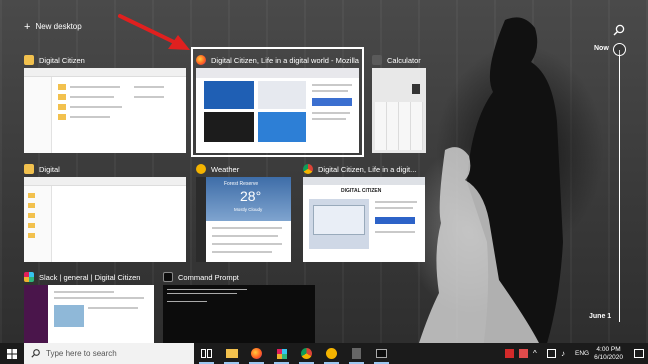  I want to click on taskbar-command-prompt, so click(381, 353).